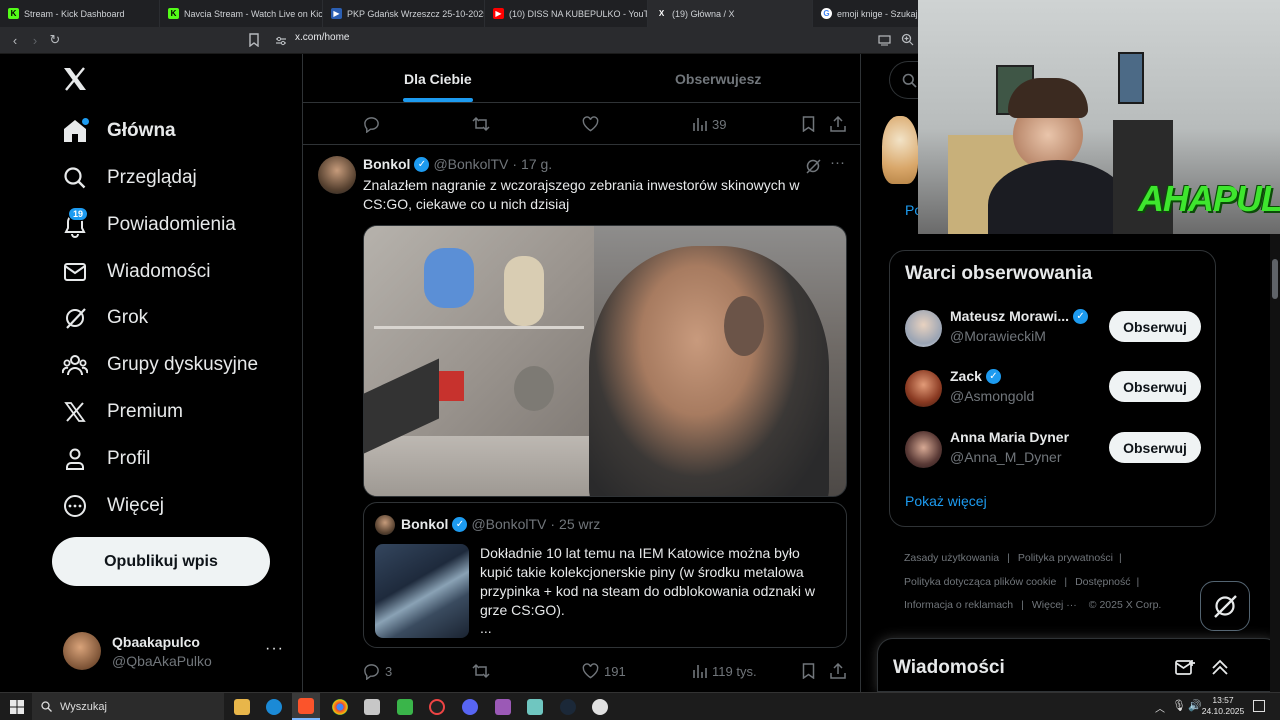  Describe the element at coordinates (566, 13) in the screenshot. I see `browser-tab: ▶ (10) DISS NA KUBEPULKO - YouTube` at that location.